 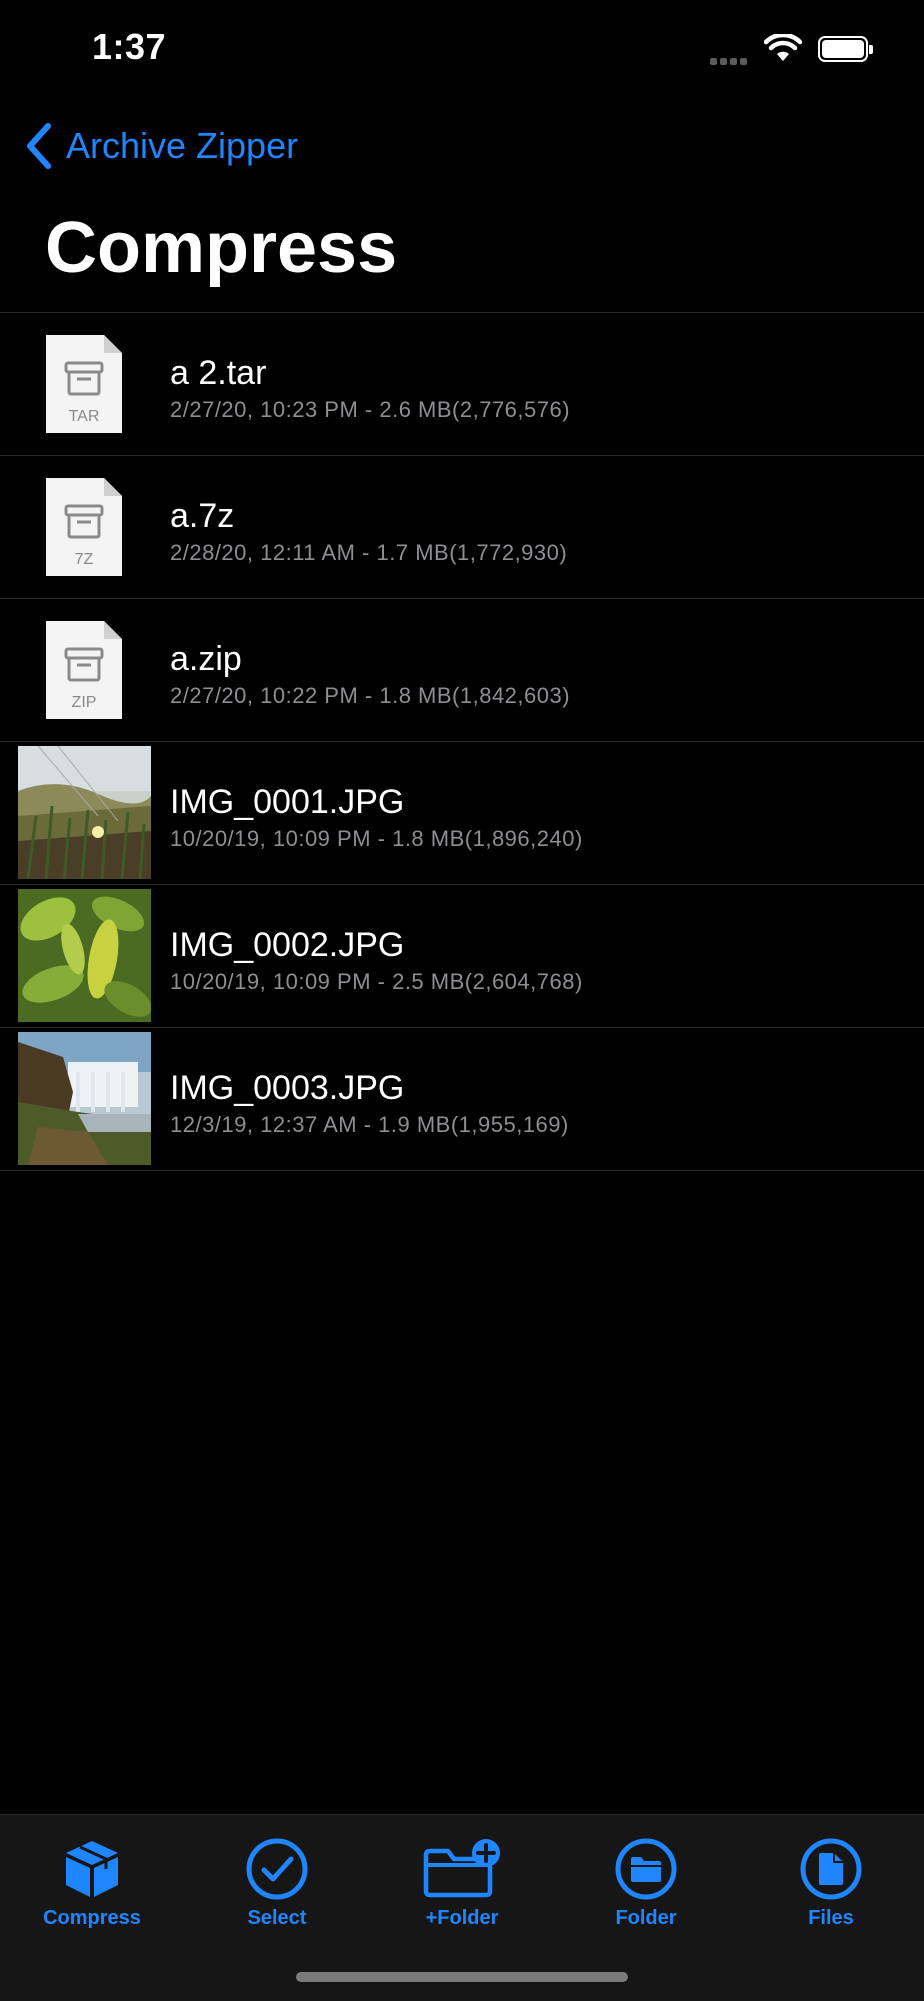 What do you see at coordinates (287, 802) in the screenshot?
I see `file-name: IMG_0001.JPG` at bounding box center [287, 802].